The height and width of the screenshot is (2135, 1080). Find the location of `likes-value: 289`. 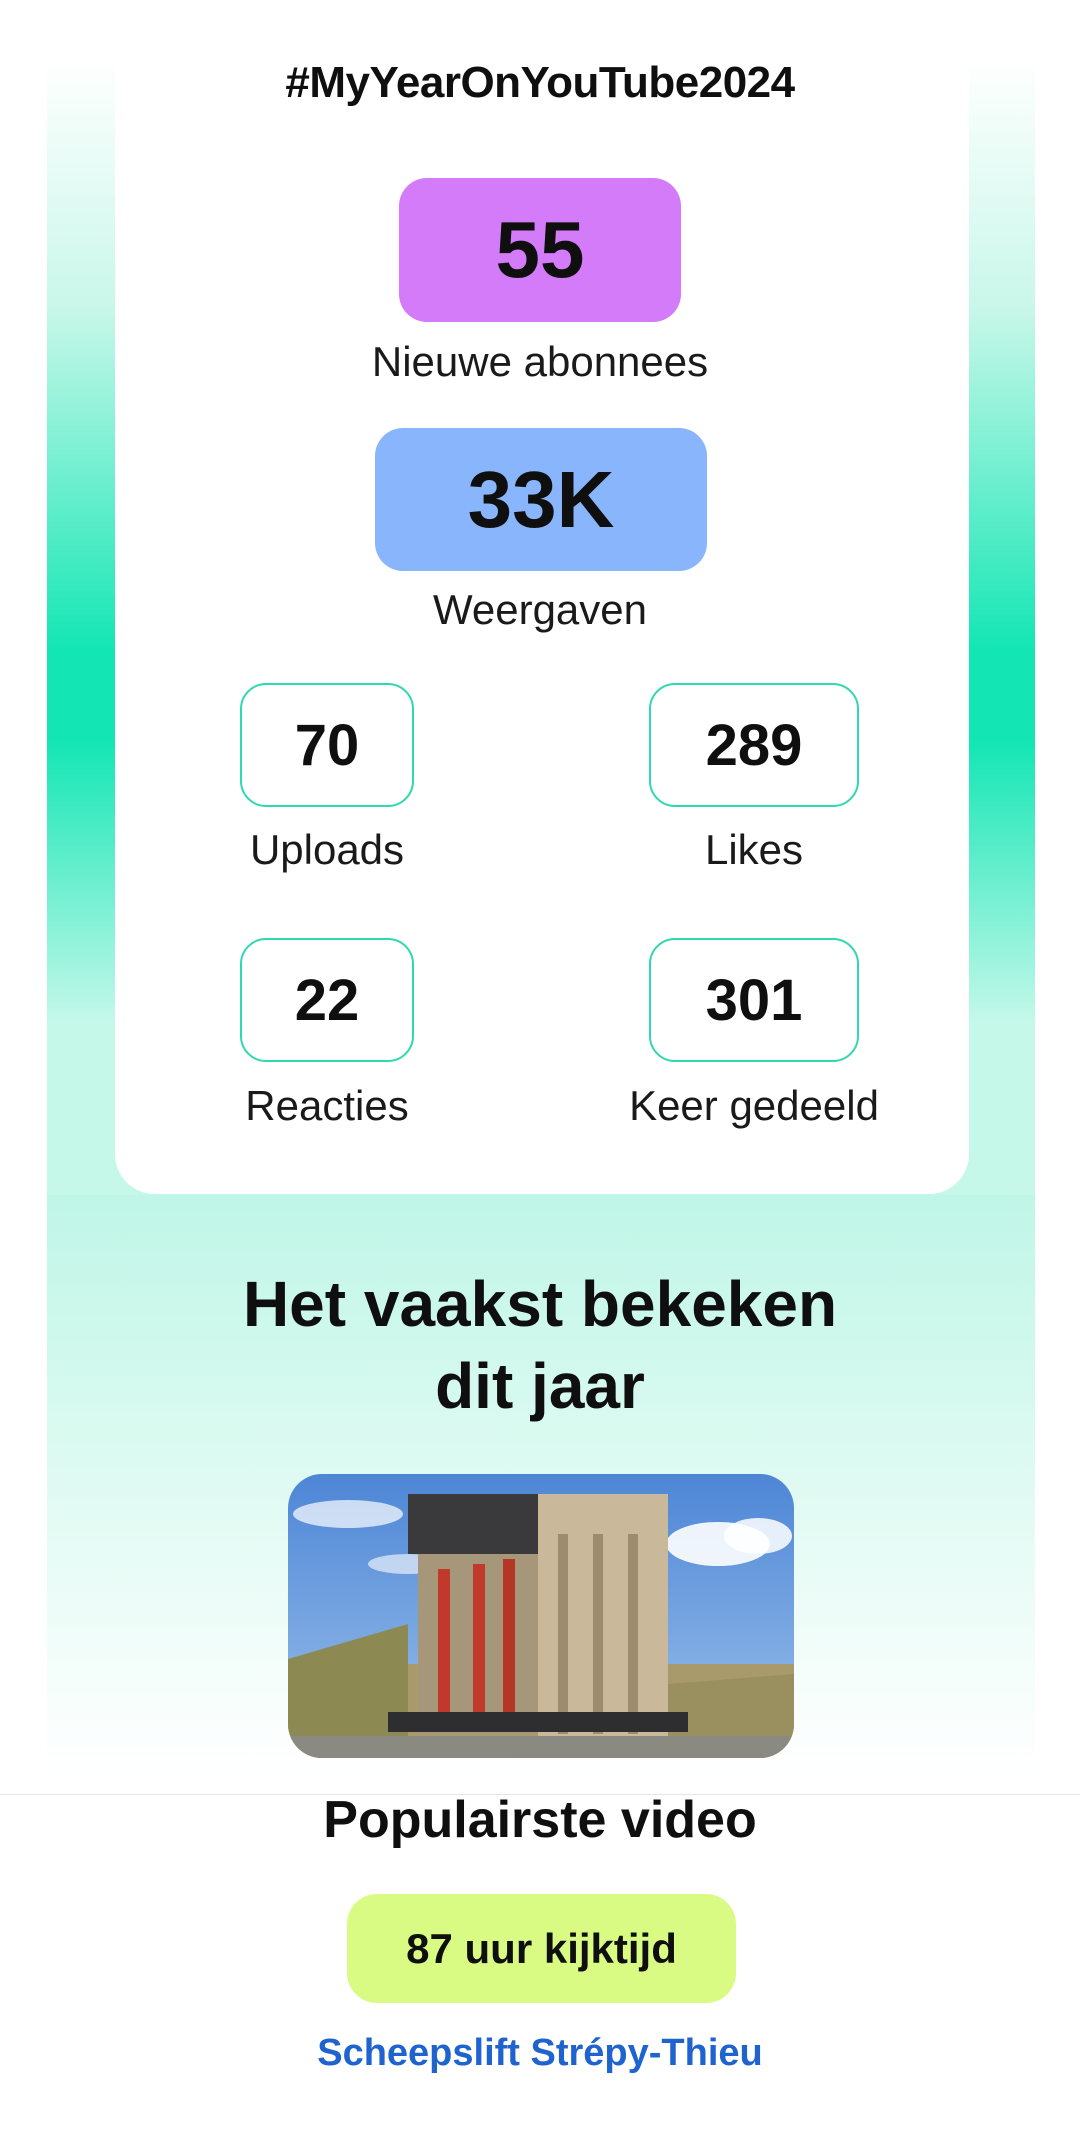

likes-value: 289 is located at coordinates (754, 745).